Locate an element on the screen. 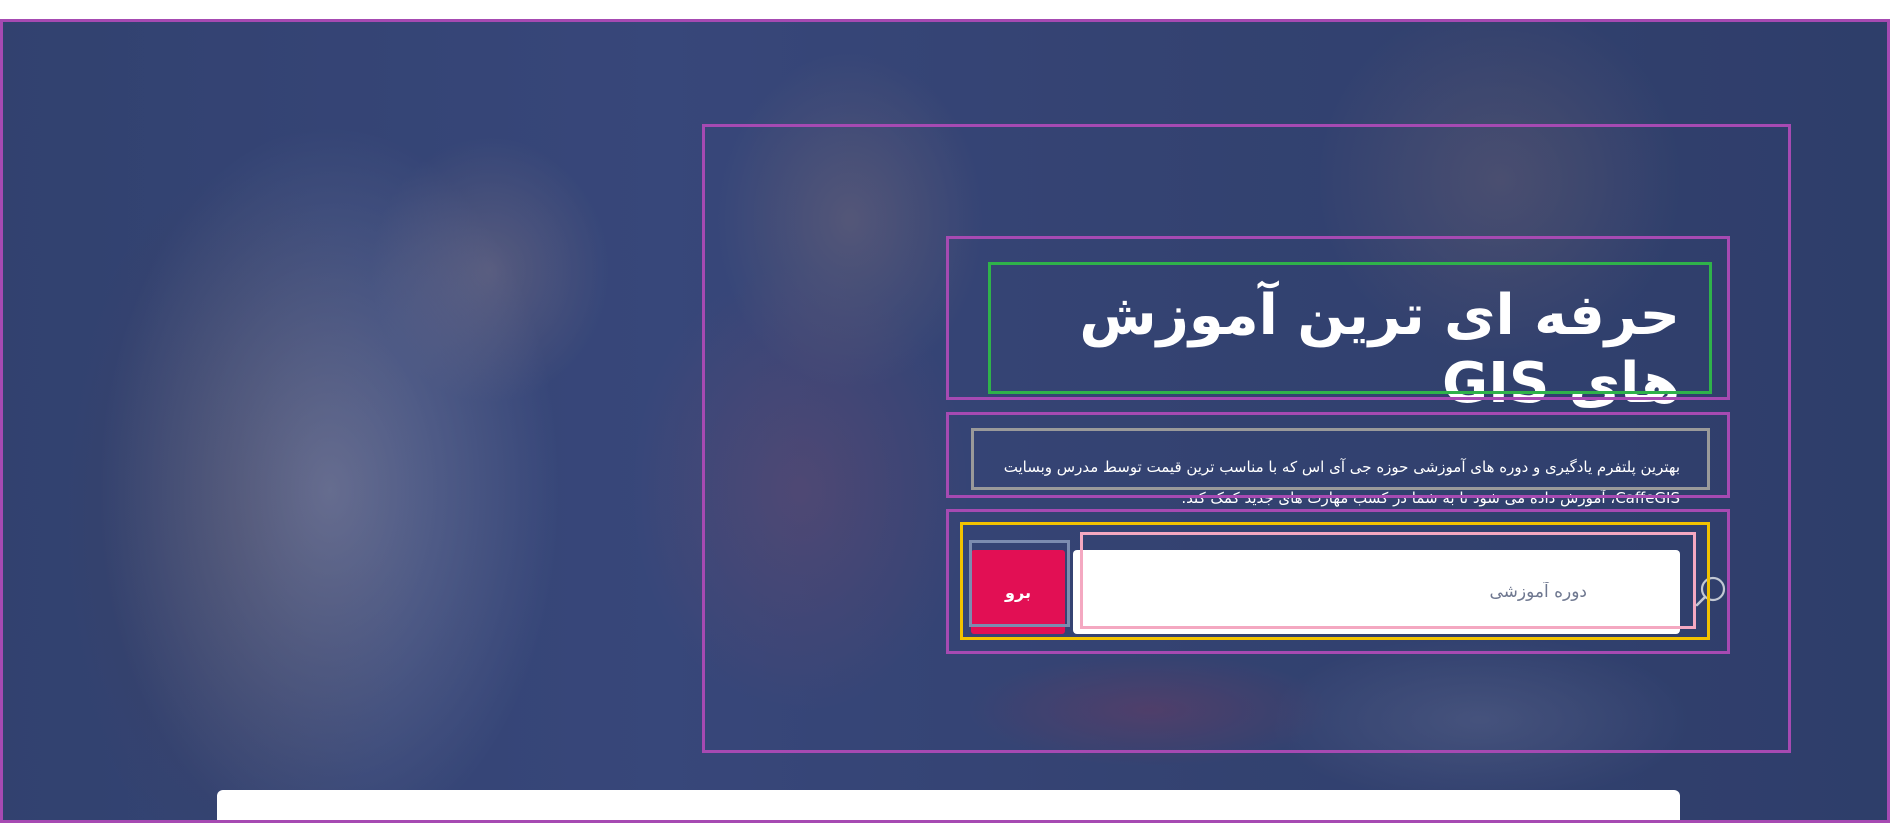 The height and width of the screenshot is (838, 1902). search-icon is located at coordinates (1711, 592).